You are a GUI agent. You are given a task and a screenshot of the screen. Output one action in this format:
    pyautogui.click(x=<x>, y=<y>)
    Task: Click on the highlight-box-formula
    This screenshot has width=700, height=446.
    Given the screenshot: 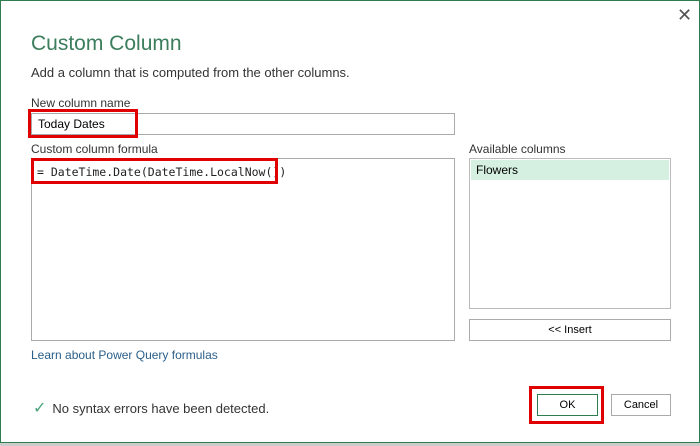 What is the action you would take?
    pyautogui.click(x=154, y=171)
    